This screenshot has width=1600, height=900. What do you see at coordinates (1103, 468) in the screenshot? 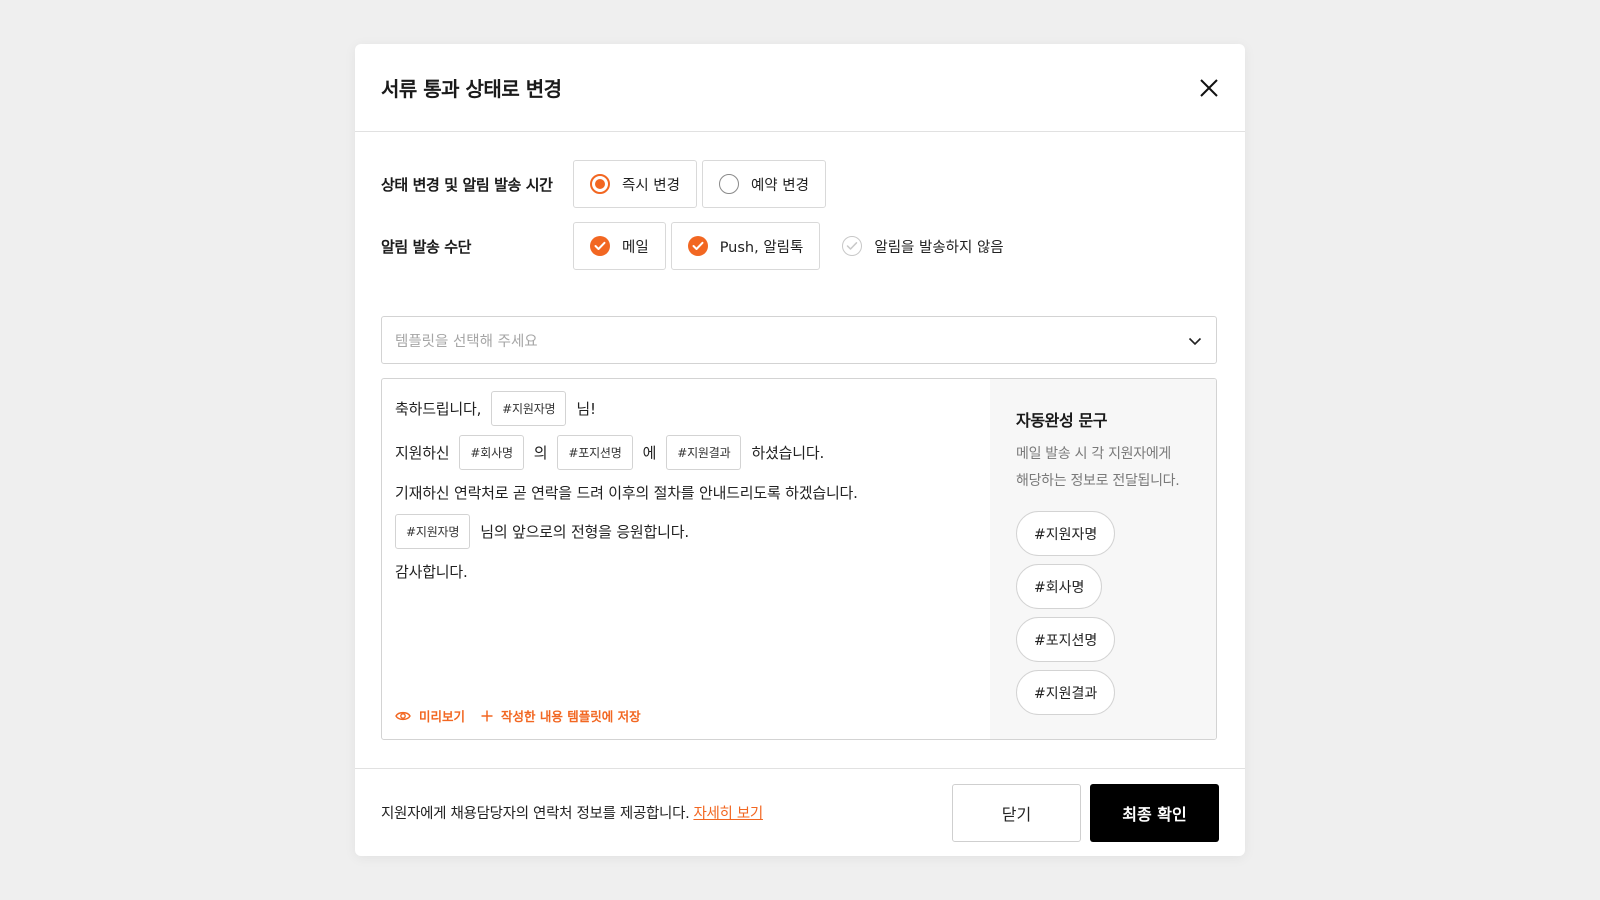
I see `autocomplete-description: 메일 발송 시 각 지원자에게 해당하는 정보로 전달됩니다.` at bounding box center [1103, 468].